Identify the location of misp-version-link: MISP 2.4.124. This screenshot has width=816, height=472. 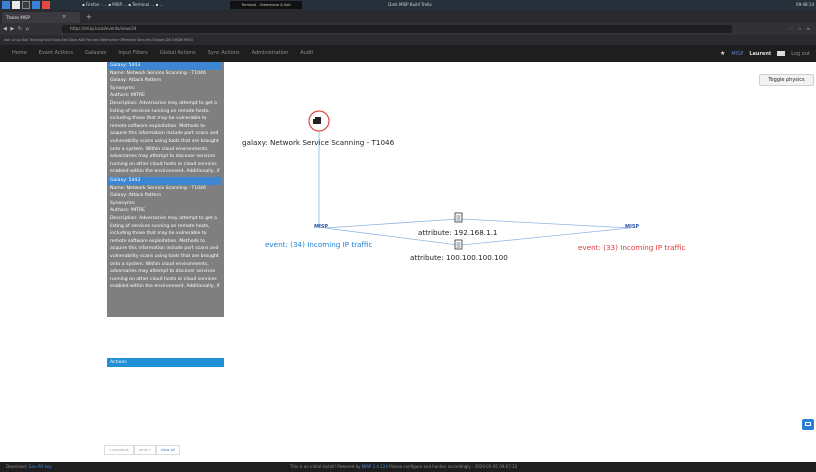
(375, 466).